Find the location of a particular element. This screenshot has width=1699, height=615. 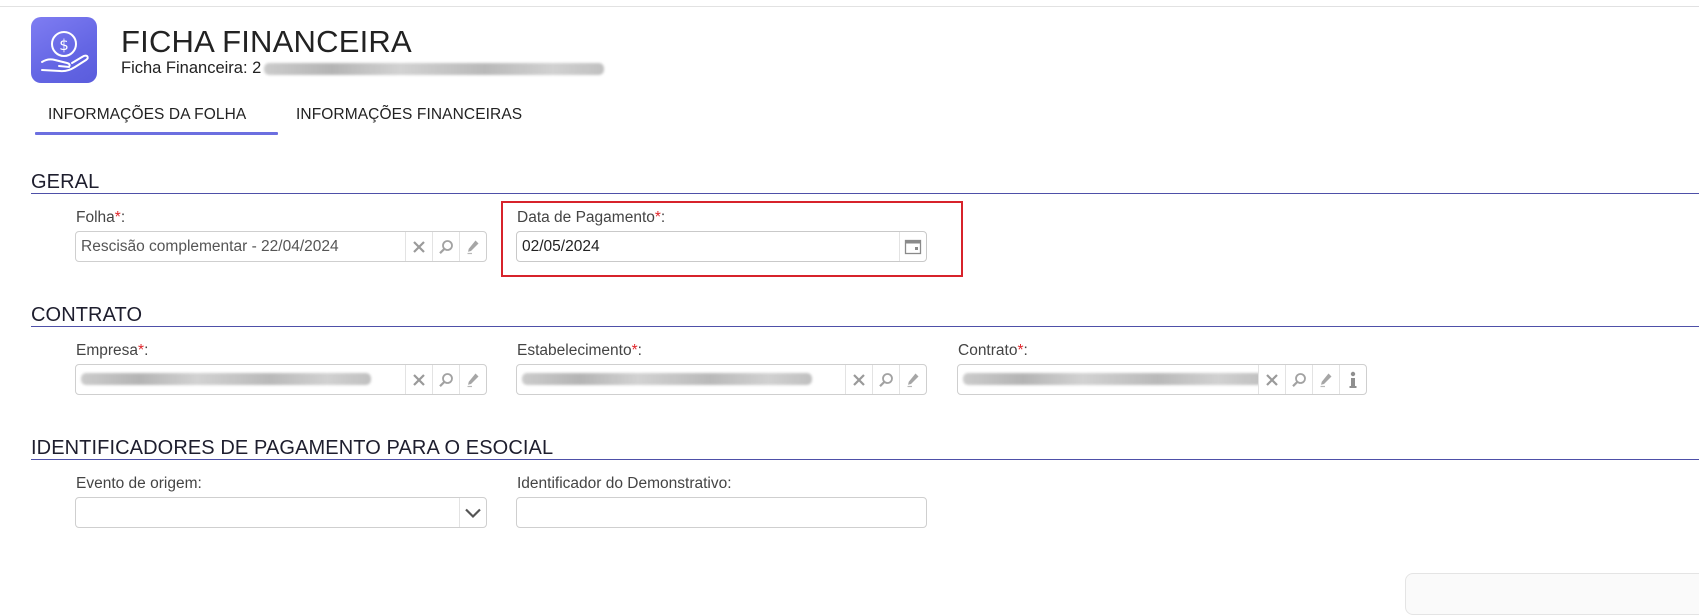

section-title-contrato: CONTRATO is located at coordinates (87, 315).